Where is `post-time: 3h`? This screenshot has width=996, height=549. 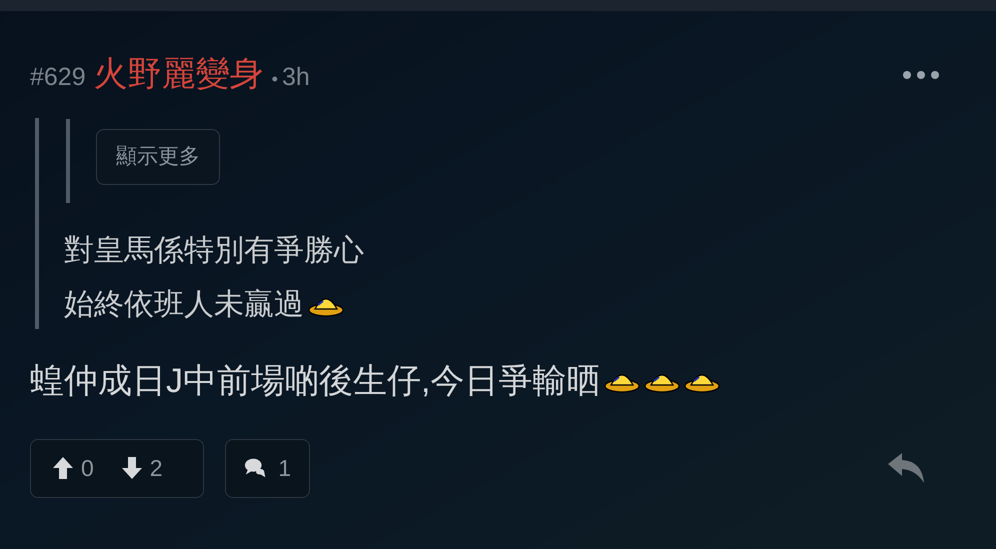 post-time: 3h is located at coordinates (296, 77).